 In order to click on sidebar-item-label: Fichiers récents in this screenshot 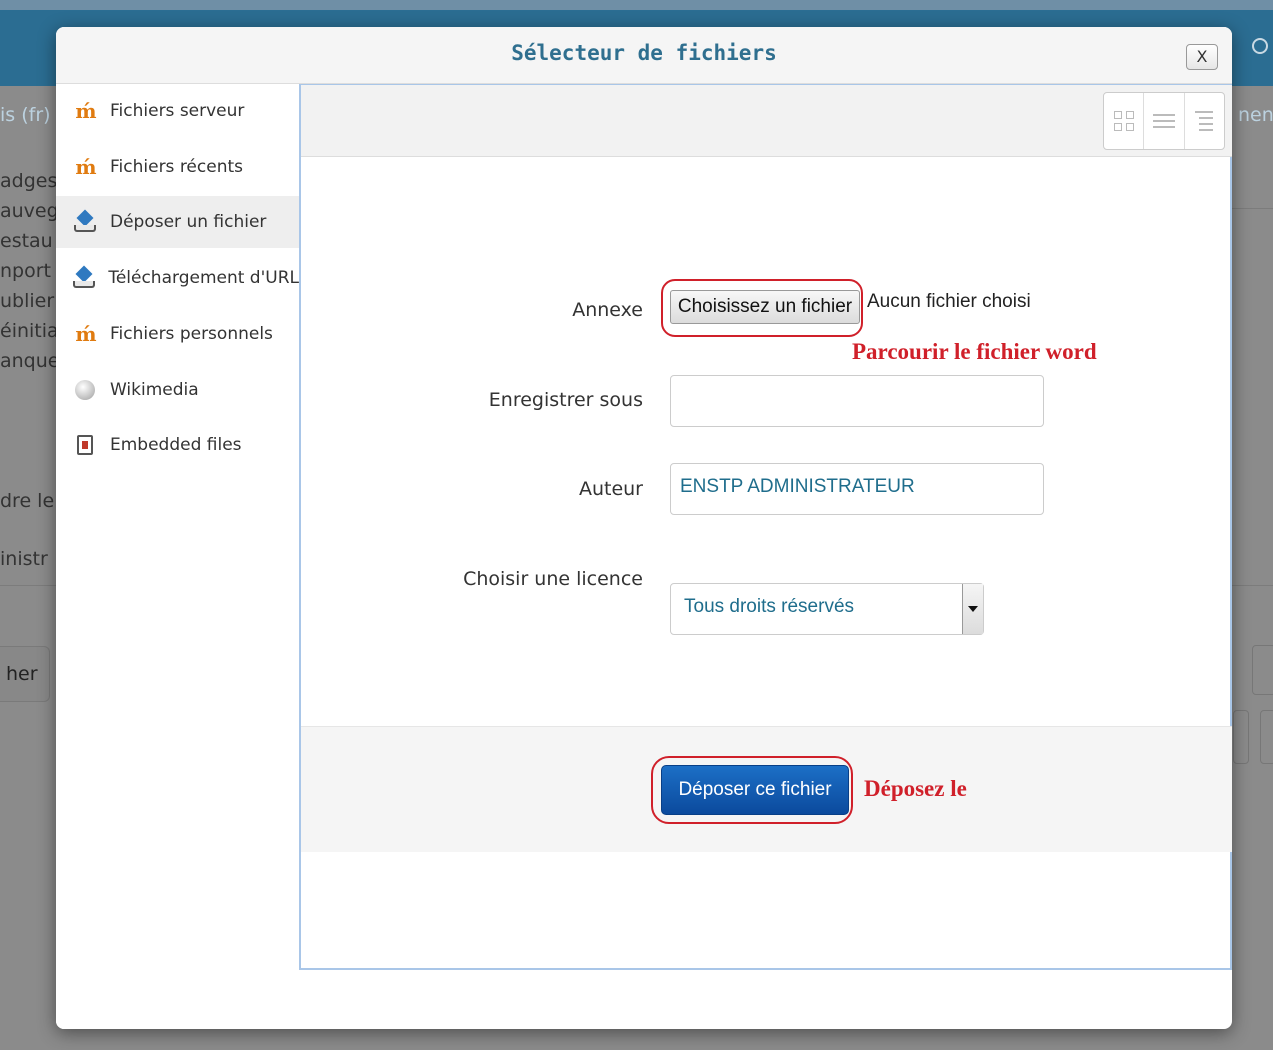, I will do `click(176, 167)`.